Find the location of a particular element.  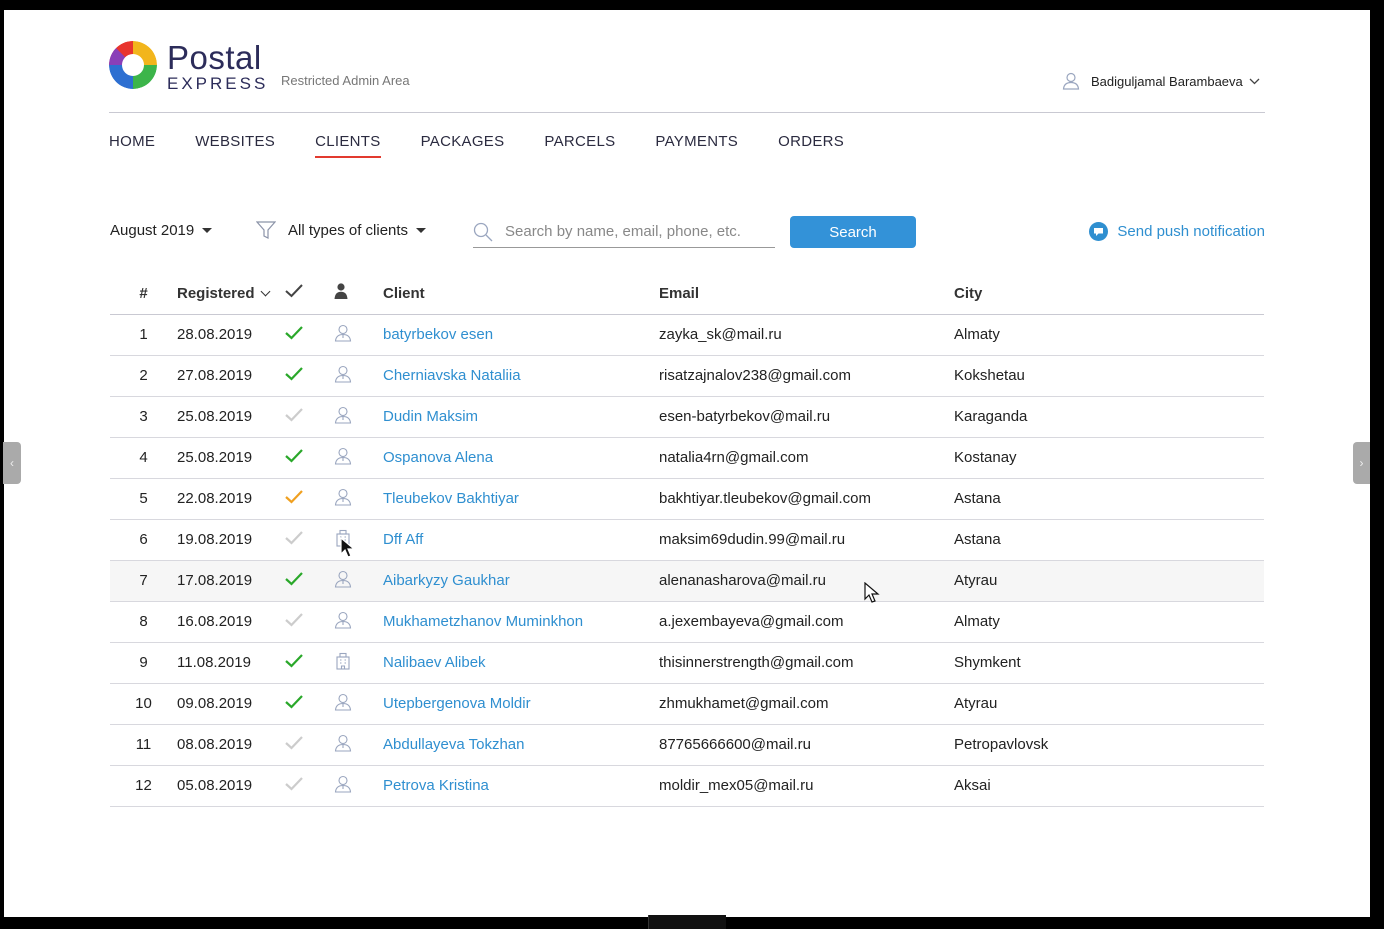

search-box is located at coordinates (624, 232).